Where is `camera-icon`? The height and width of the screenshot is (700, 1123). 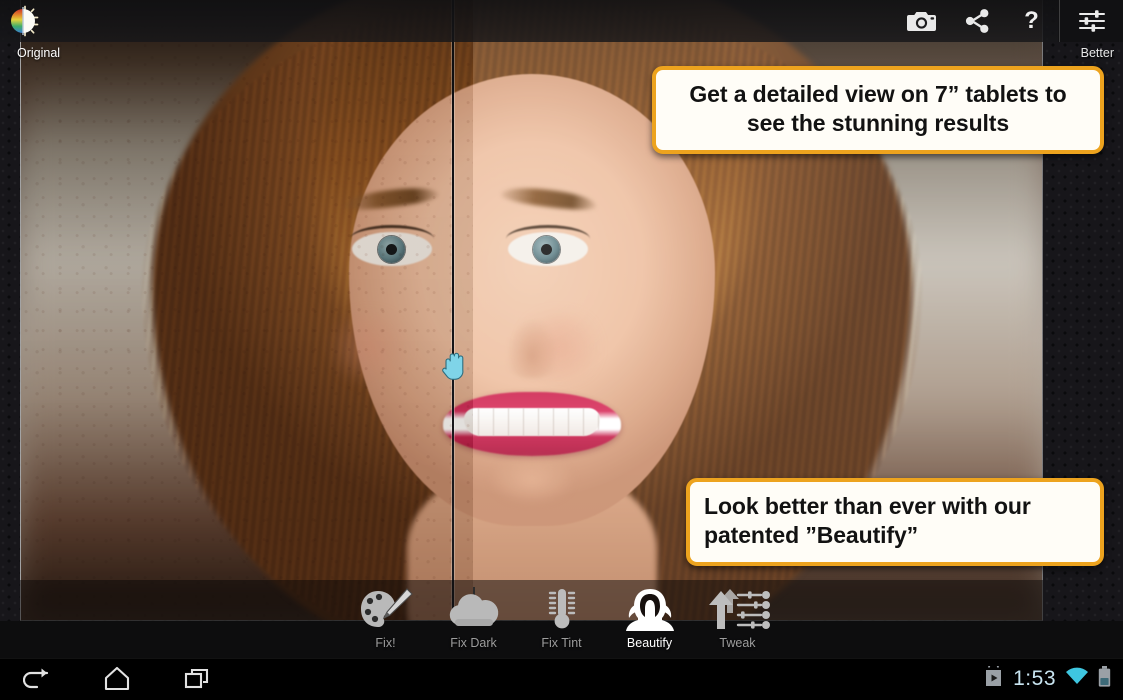 camera-icon is located at coordinates (921, 21).